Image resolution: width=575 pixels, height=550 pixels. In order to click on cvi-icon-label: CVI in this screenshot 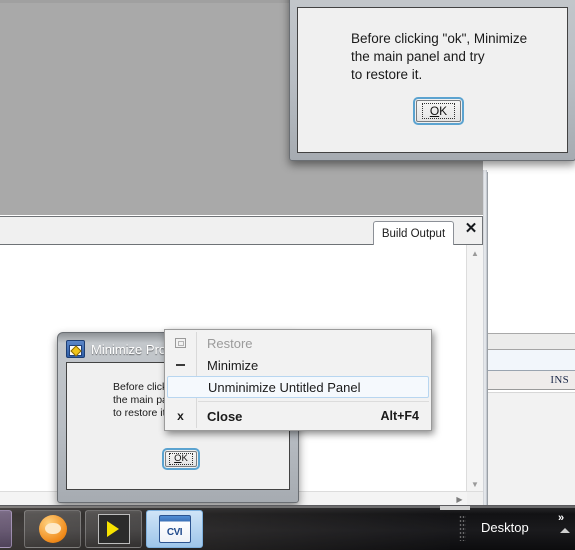, I will do `click(174, 532)`.